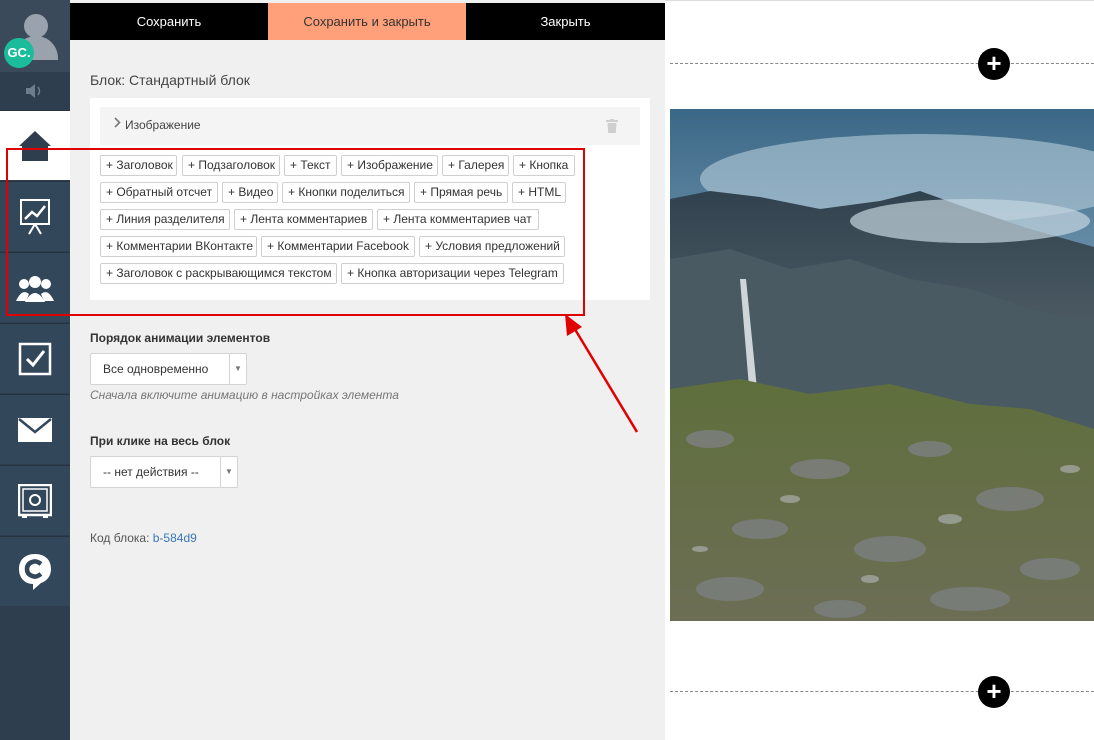 This screenshot has width=1094, height=740. Describe the element at coordinates (151, 472) in the screenshot. I see `block-click-value: -- нет действия --` at that location.